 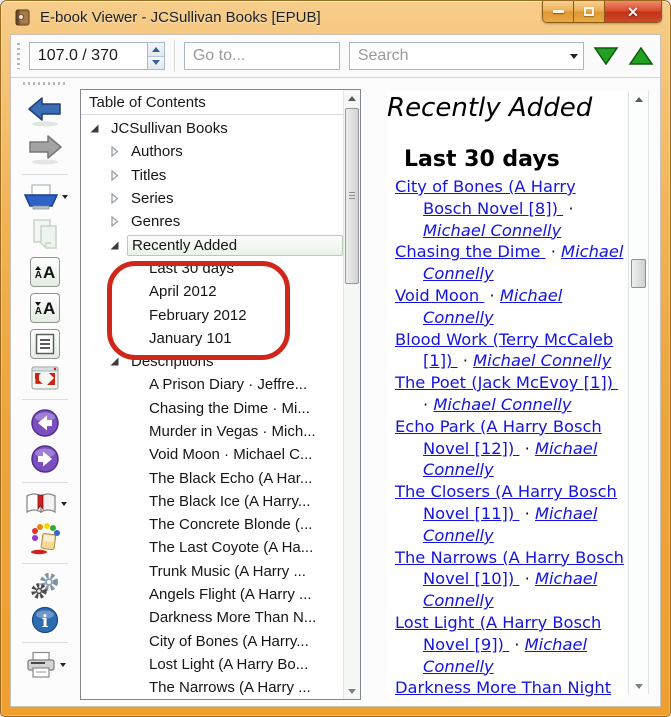 What do you see at coordinates (45, 112) in the screenshot?
I see `back-button` at bounding box center [45, 112].